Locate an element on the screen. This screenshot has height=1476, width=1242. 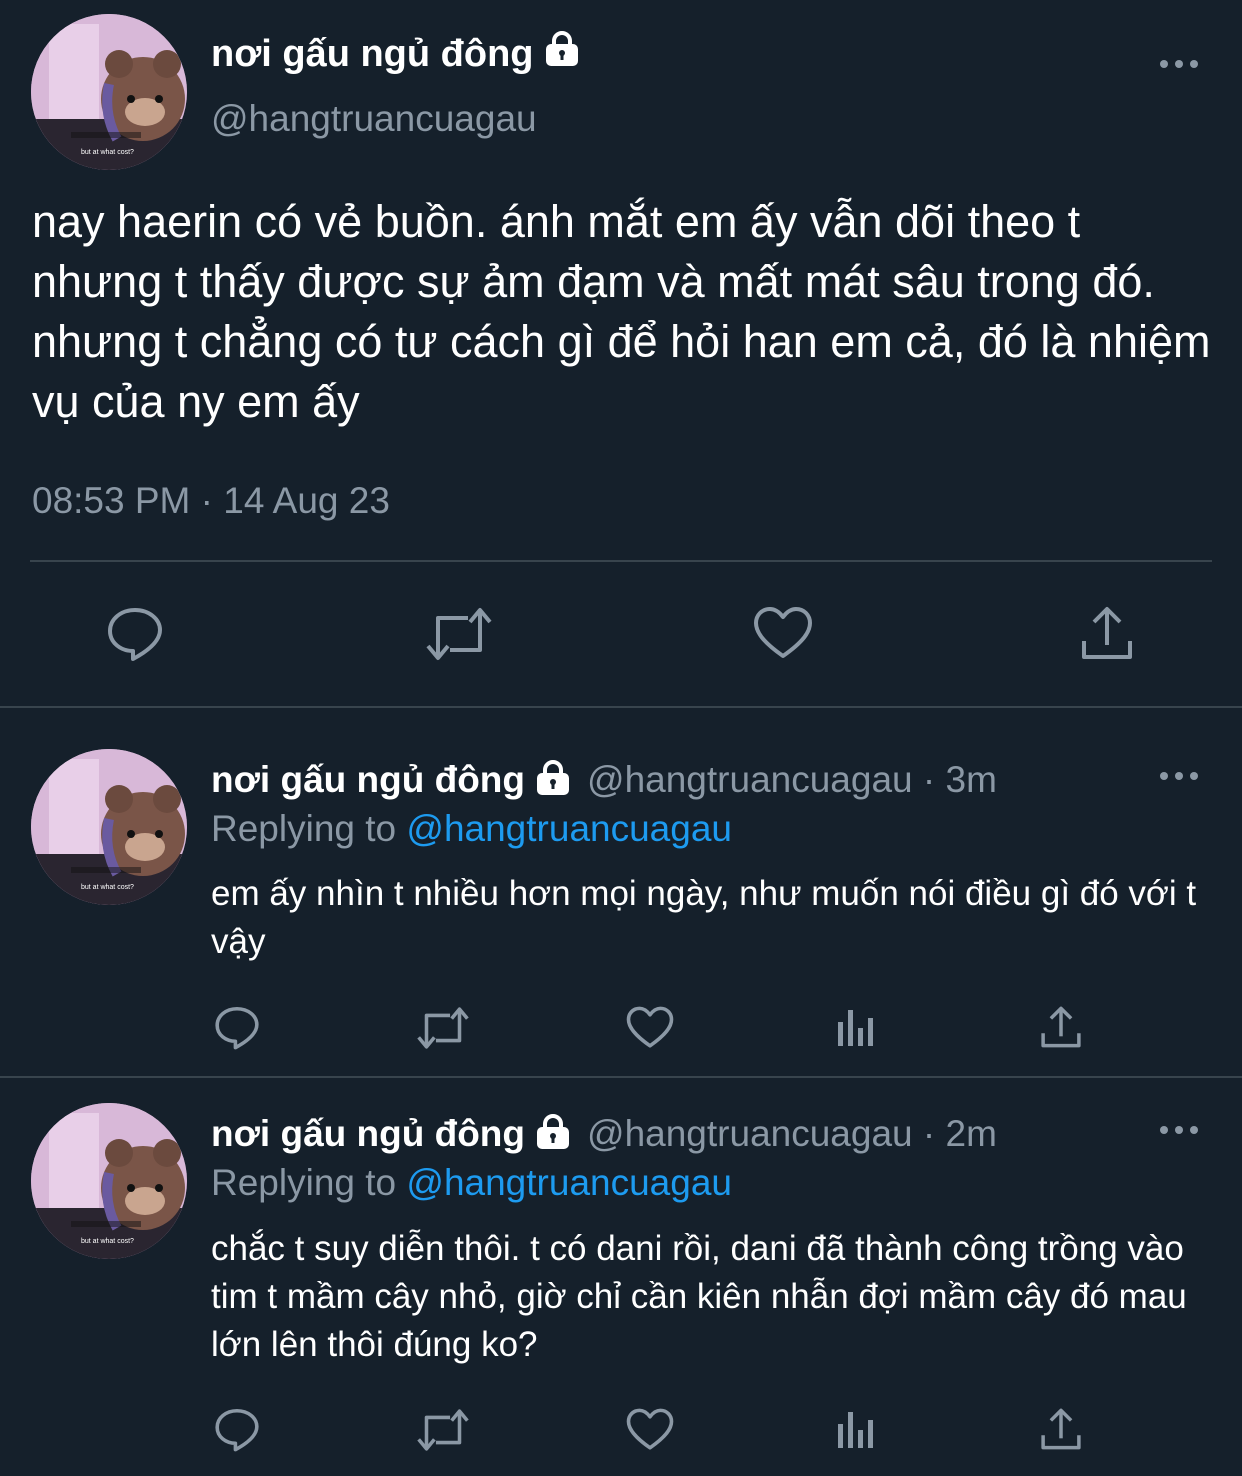
display-name-text: nơi gấu ngủ đông is located at coordinates (372, 53).